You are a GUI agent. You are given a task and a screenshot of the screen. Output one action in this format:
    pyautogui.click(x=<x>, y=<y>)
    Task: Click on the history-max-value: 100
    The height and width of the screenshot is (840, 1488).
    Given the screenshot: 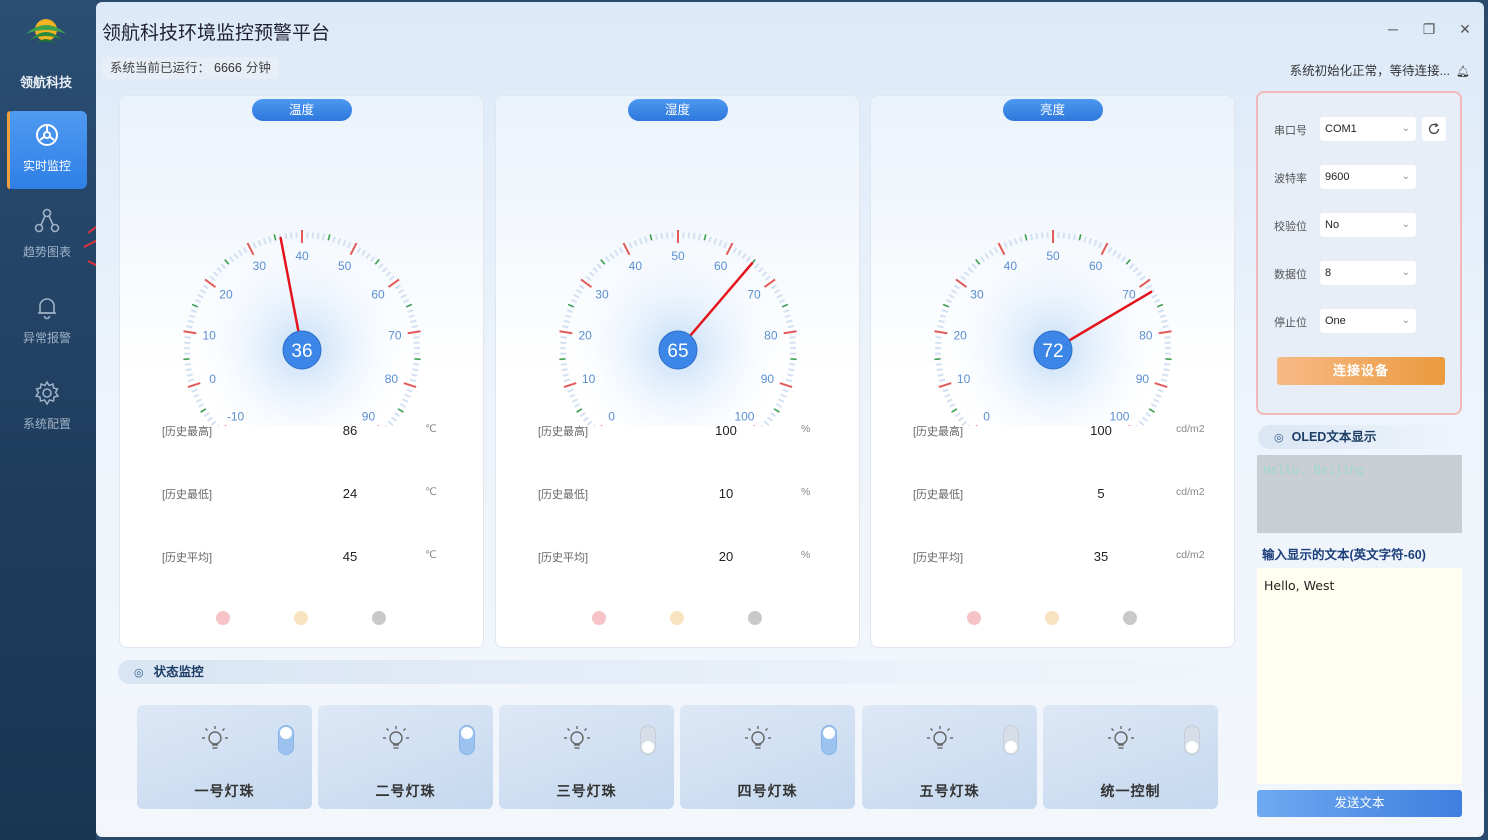 What is the action you would take?
    pyautogui.click(x=726, y=430)
    